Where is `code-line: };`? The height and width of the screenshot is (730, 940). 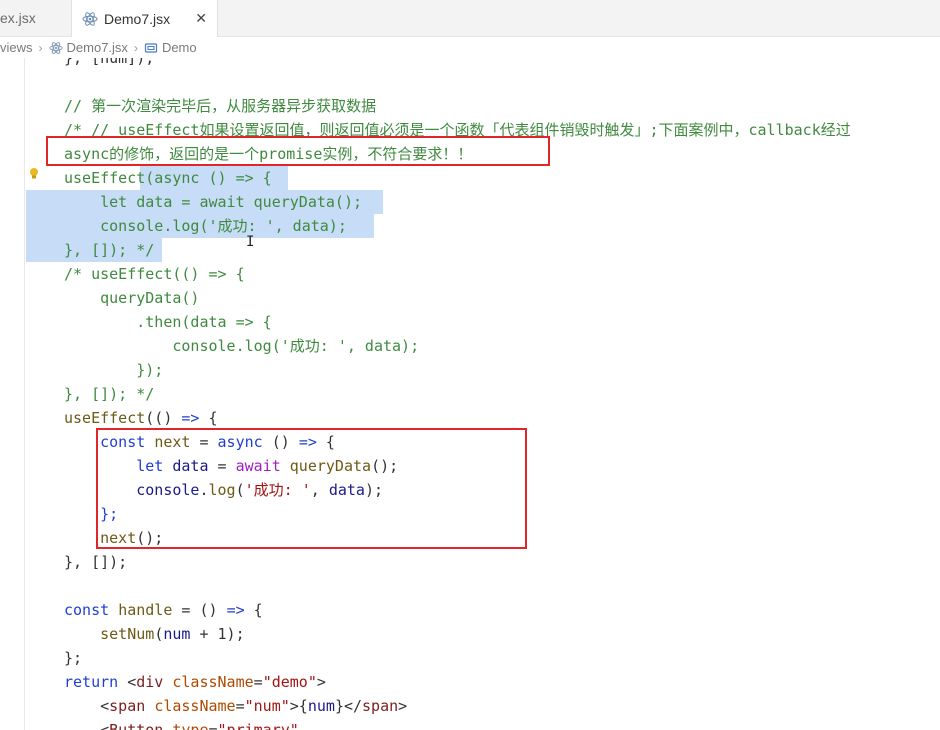
code-line: }; is located at coordinates (73, 658).